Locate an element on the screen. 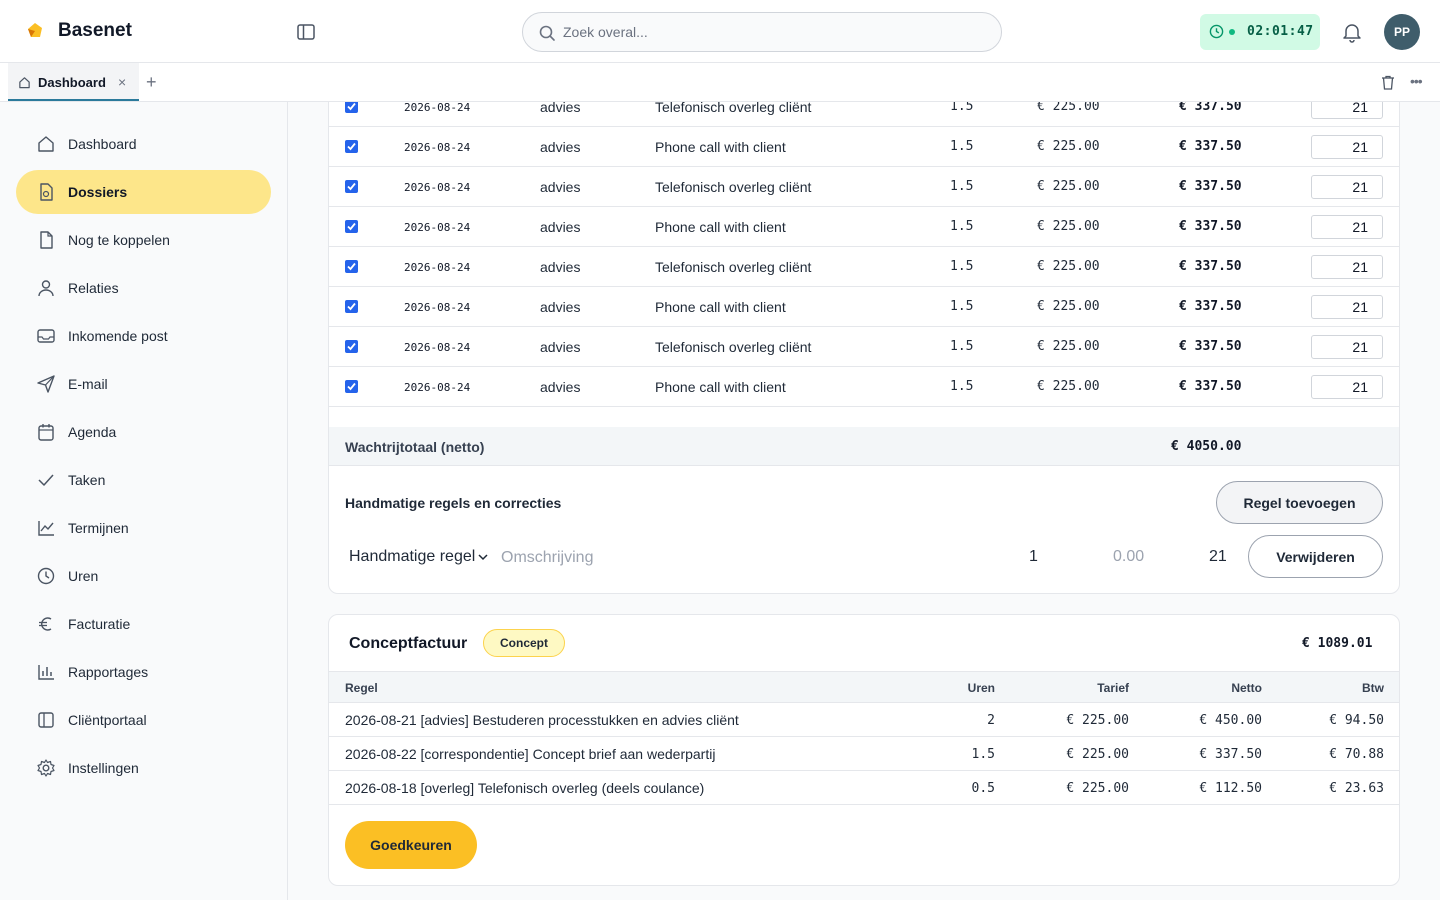  sidebar-item-taken: Taken is located at coordinates (143, 480).